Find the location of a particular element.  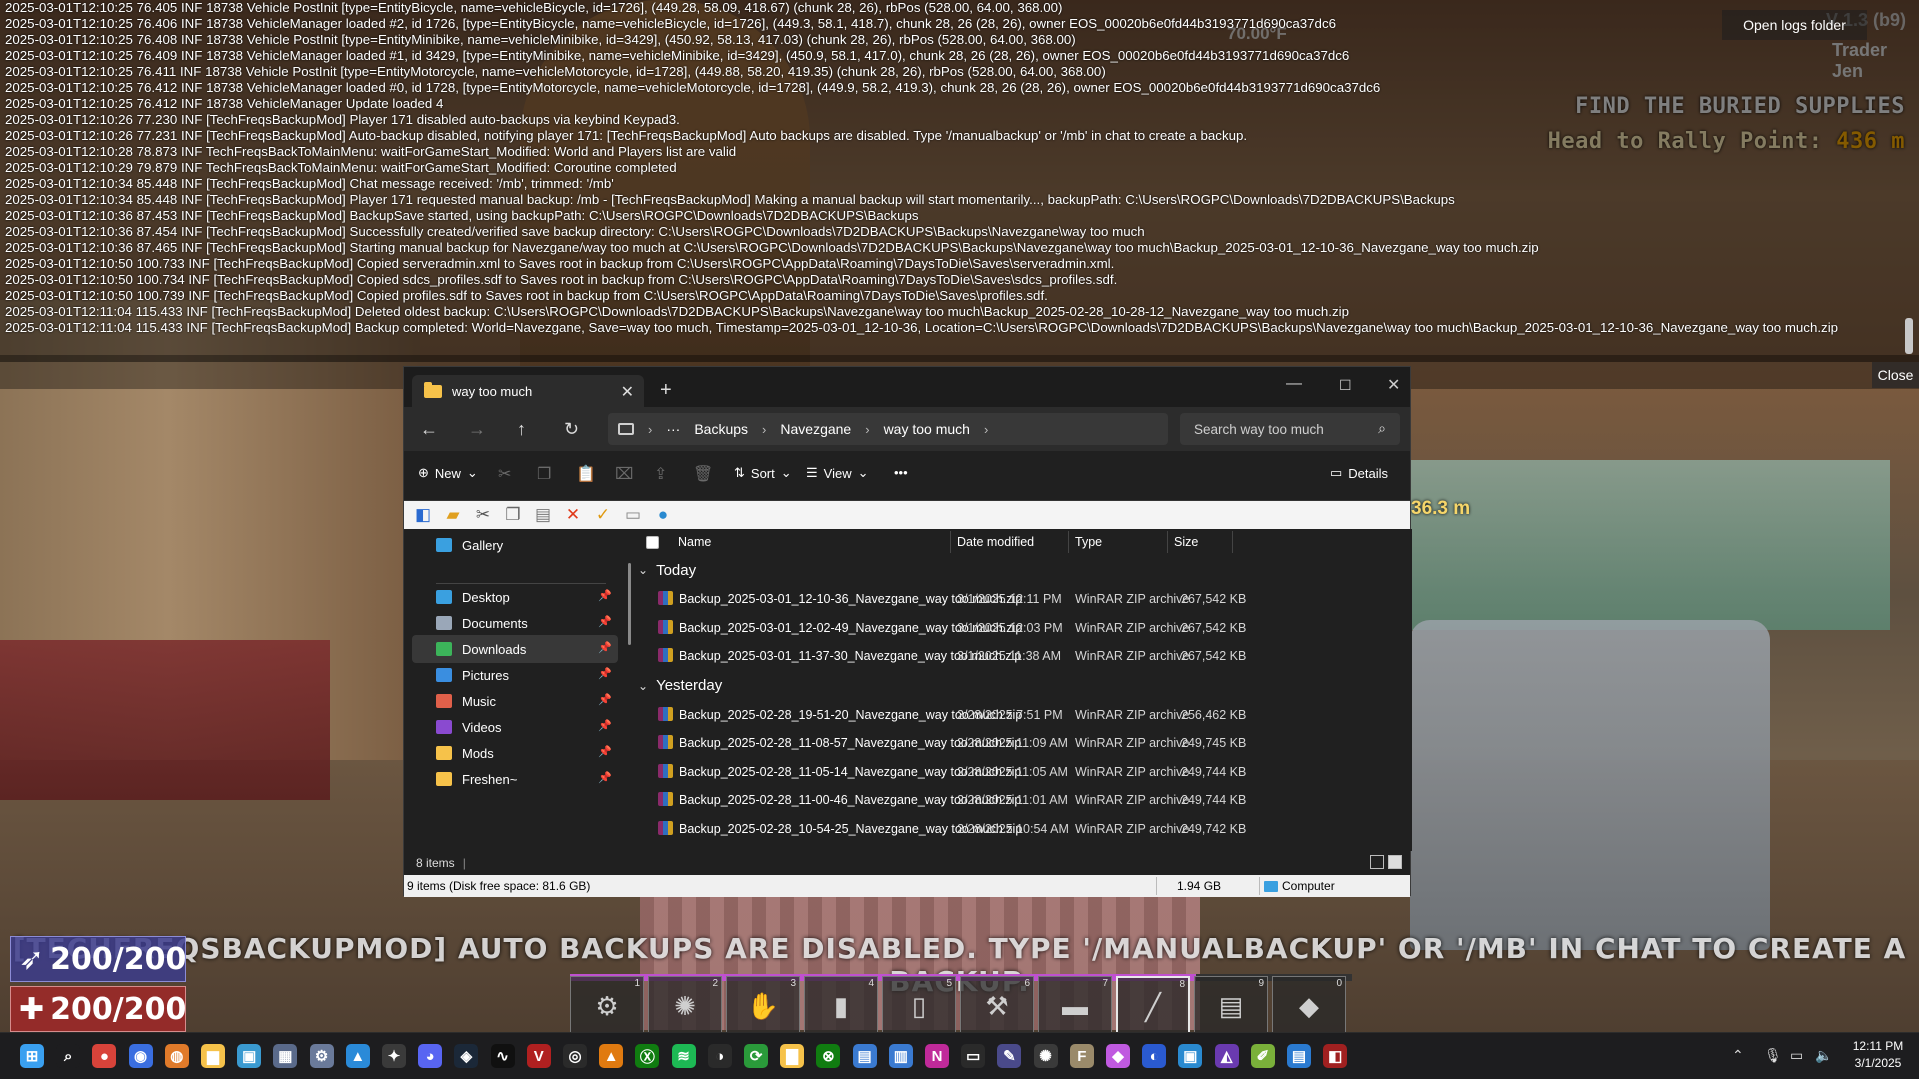

group-header-yesterday: ⌄ Yesterday is located at coordinates (677, 686).